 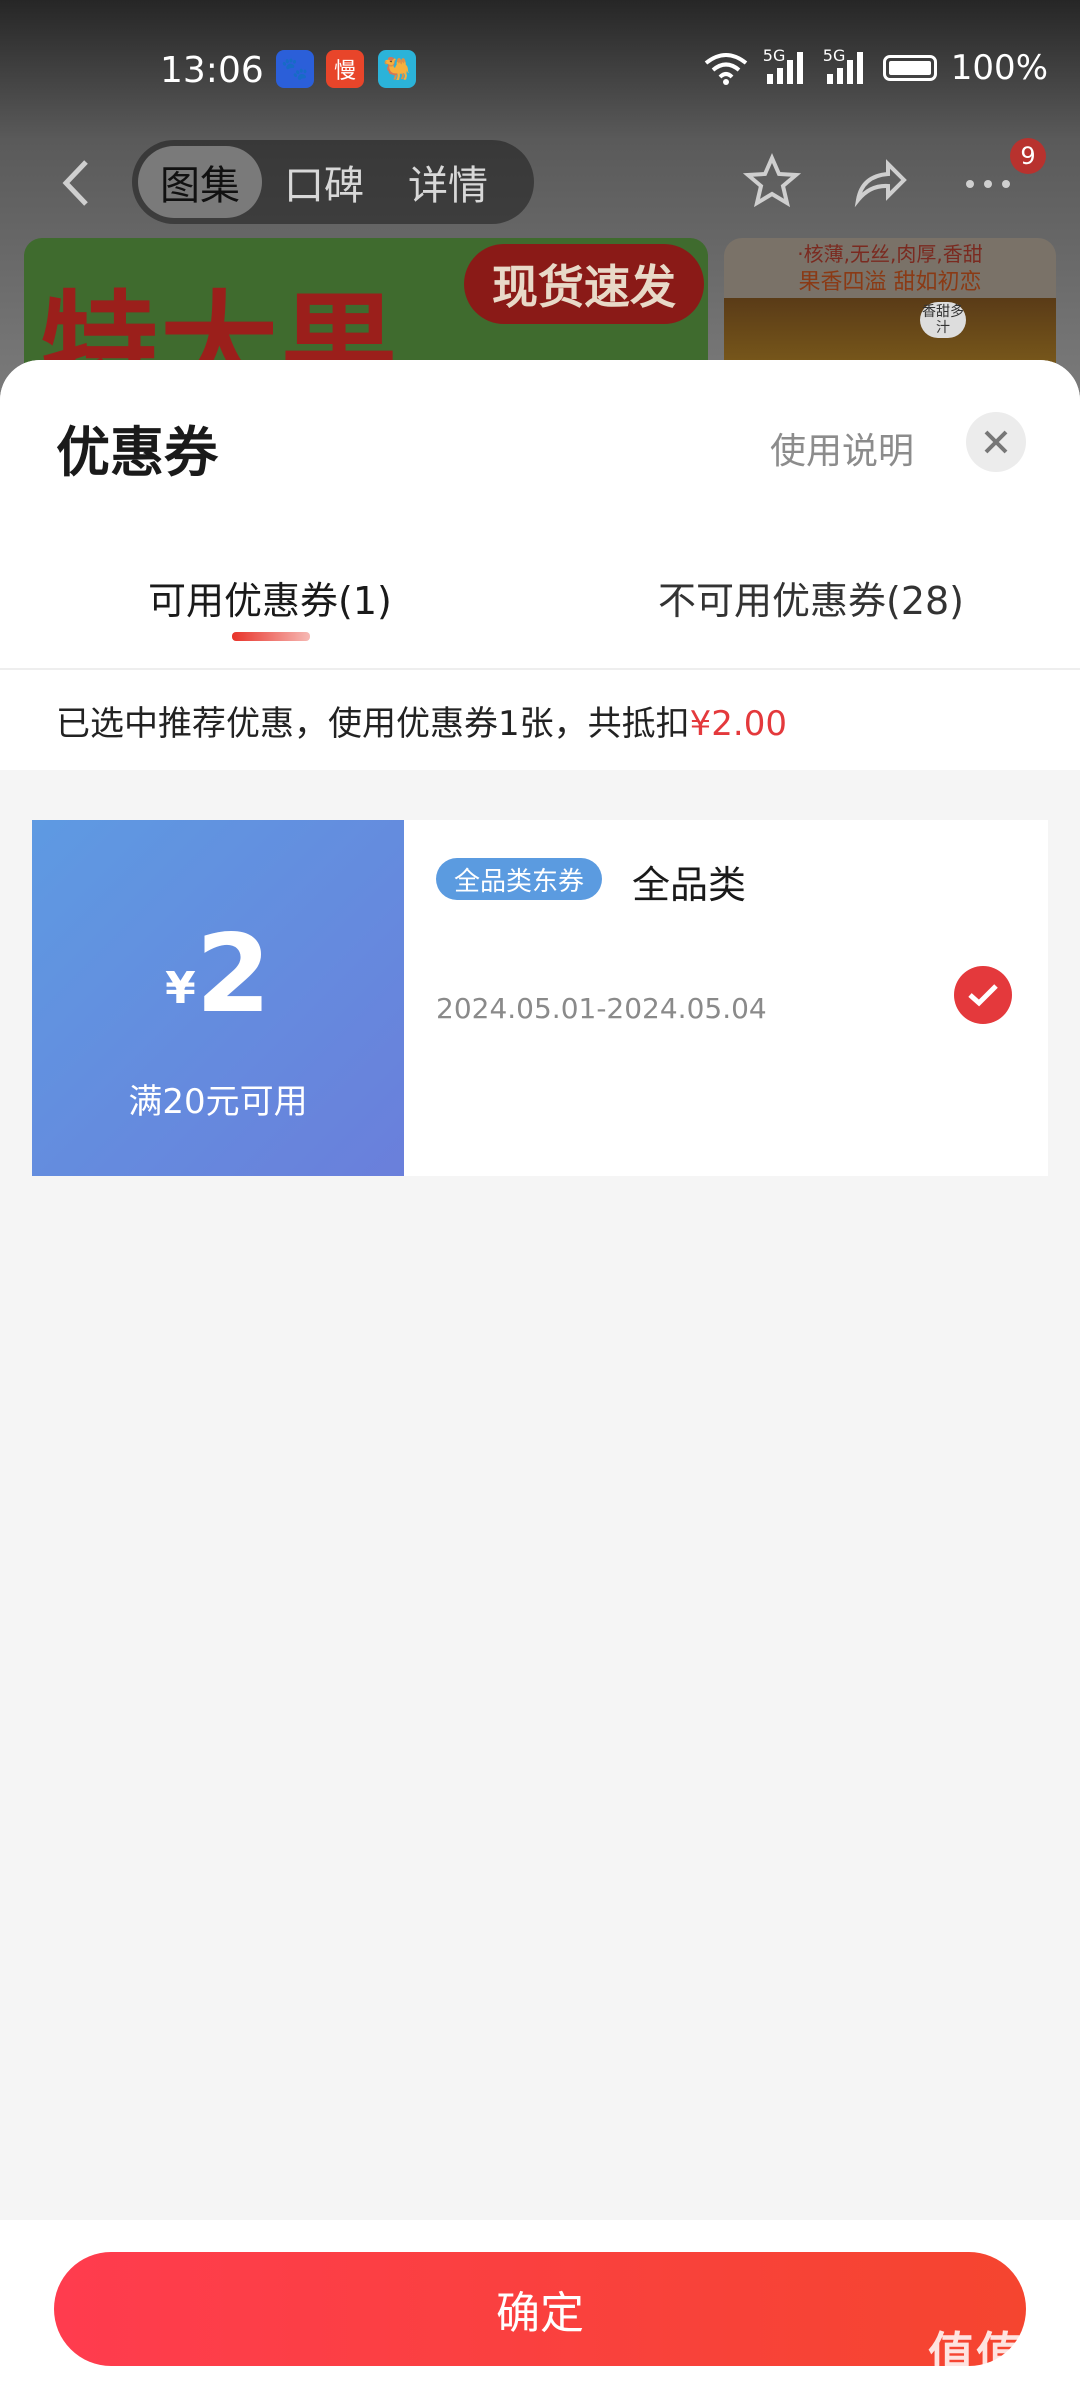 I want to click on coupon-value-panel: ¥2 满20元可用, so click(x=218, y=998).